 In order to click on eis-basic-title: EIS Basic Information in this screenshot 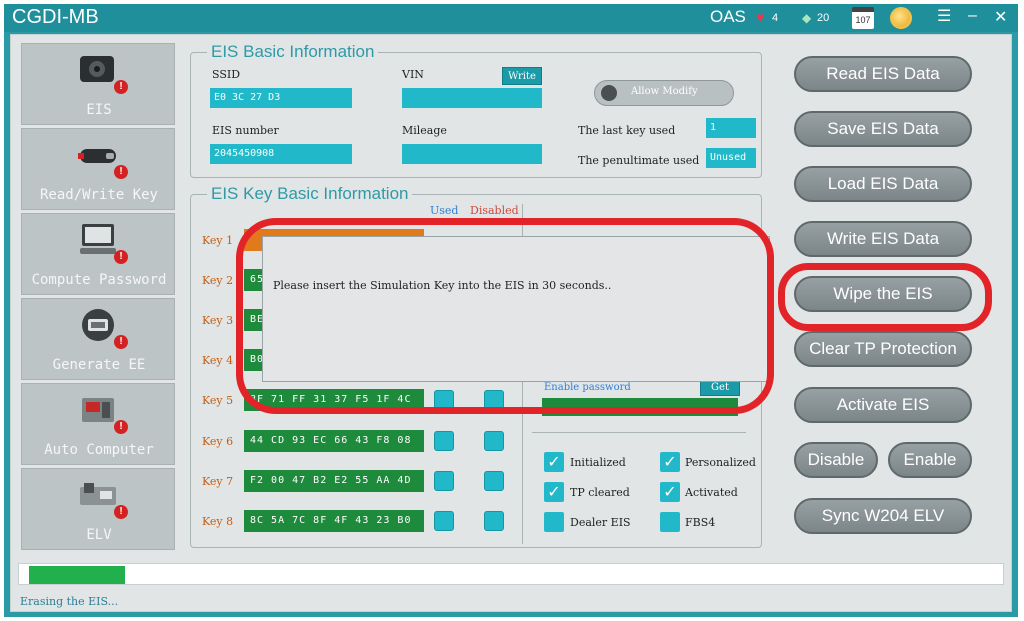, I will do `click(293, 52)`.